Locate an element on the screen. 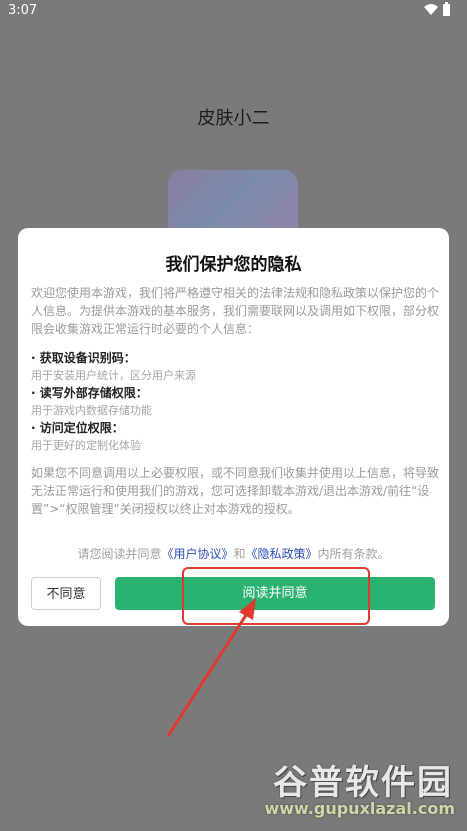 Image resolution: width=467 pixels, height=831 pixels. arrow-annotation-icon is located at coordinates (211, 667).